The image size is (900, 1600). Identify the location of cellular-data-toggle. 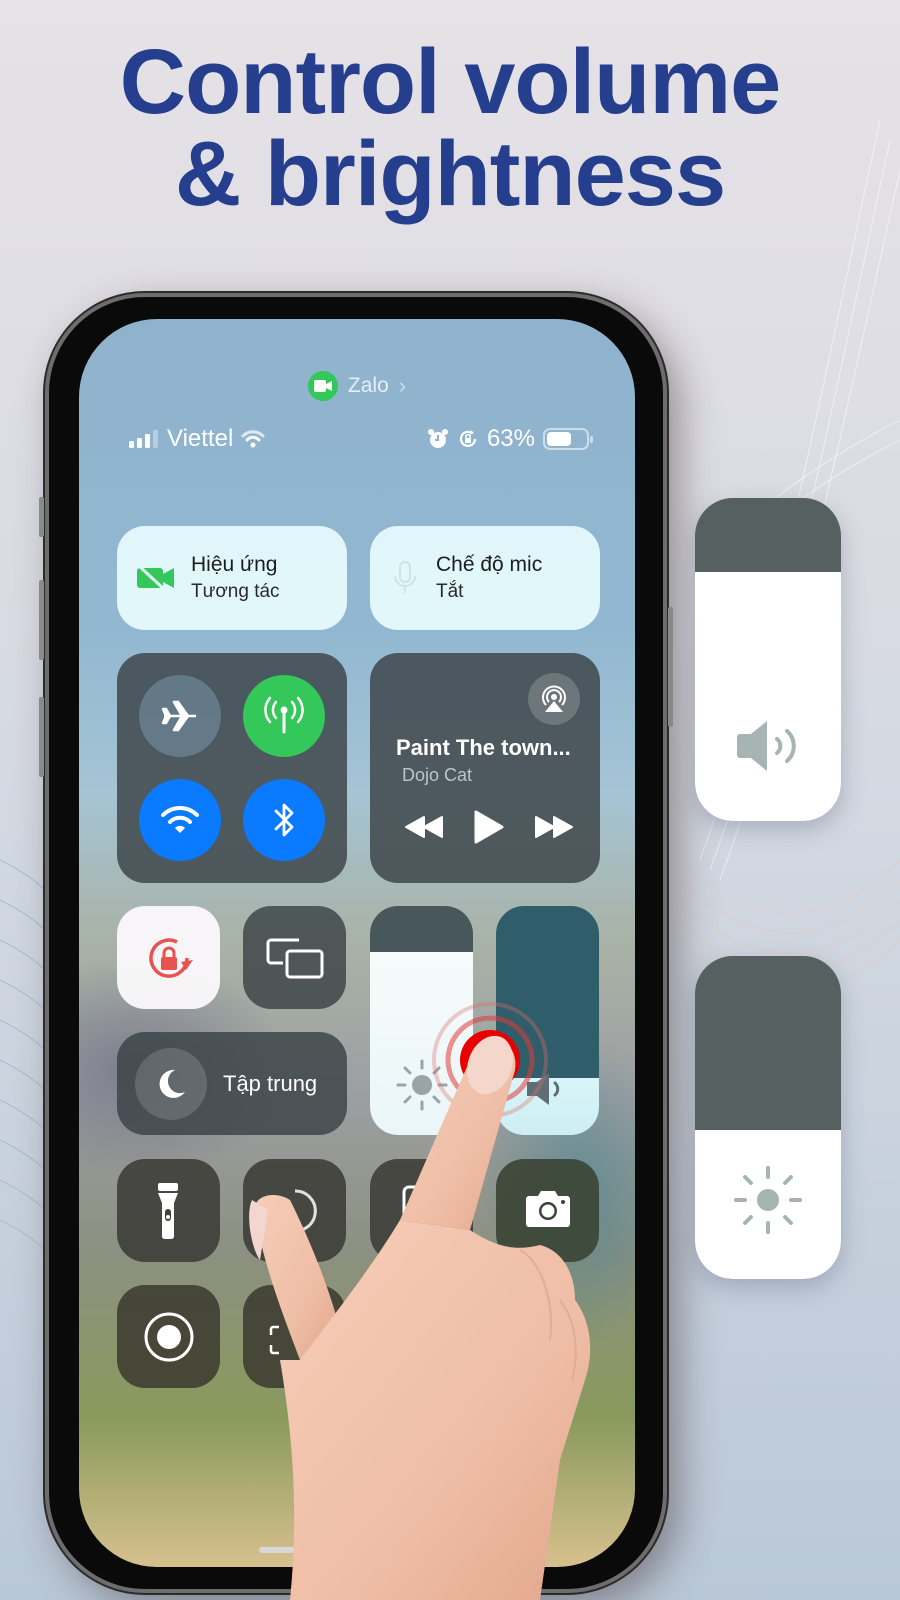
(284, 716).